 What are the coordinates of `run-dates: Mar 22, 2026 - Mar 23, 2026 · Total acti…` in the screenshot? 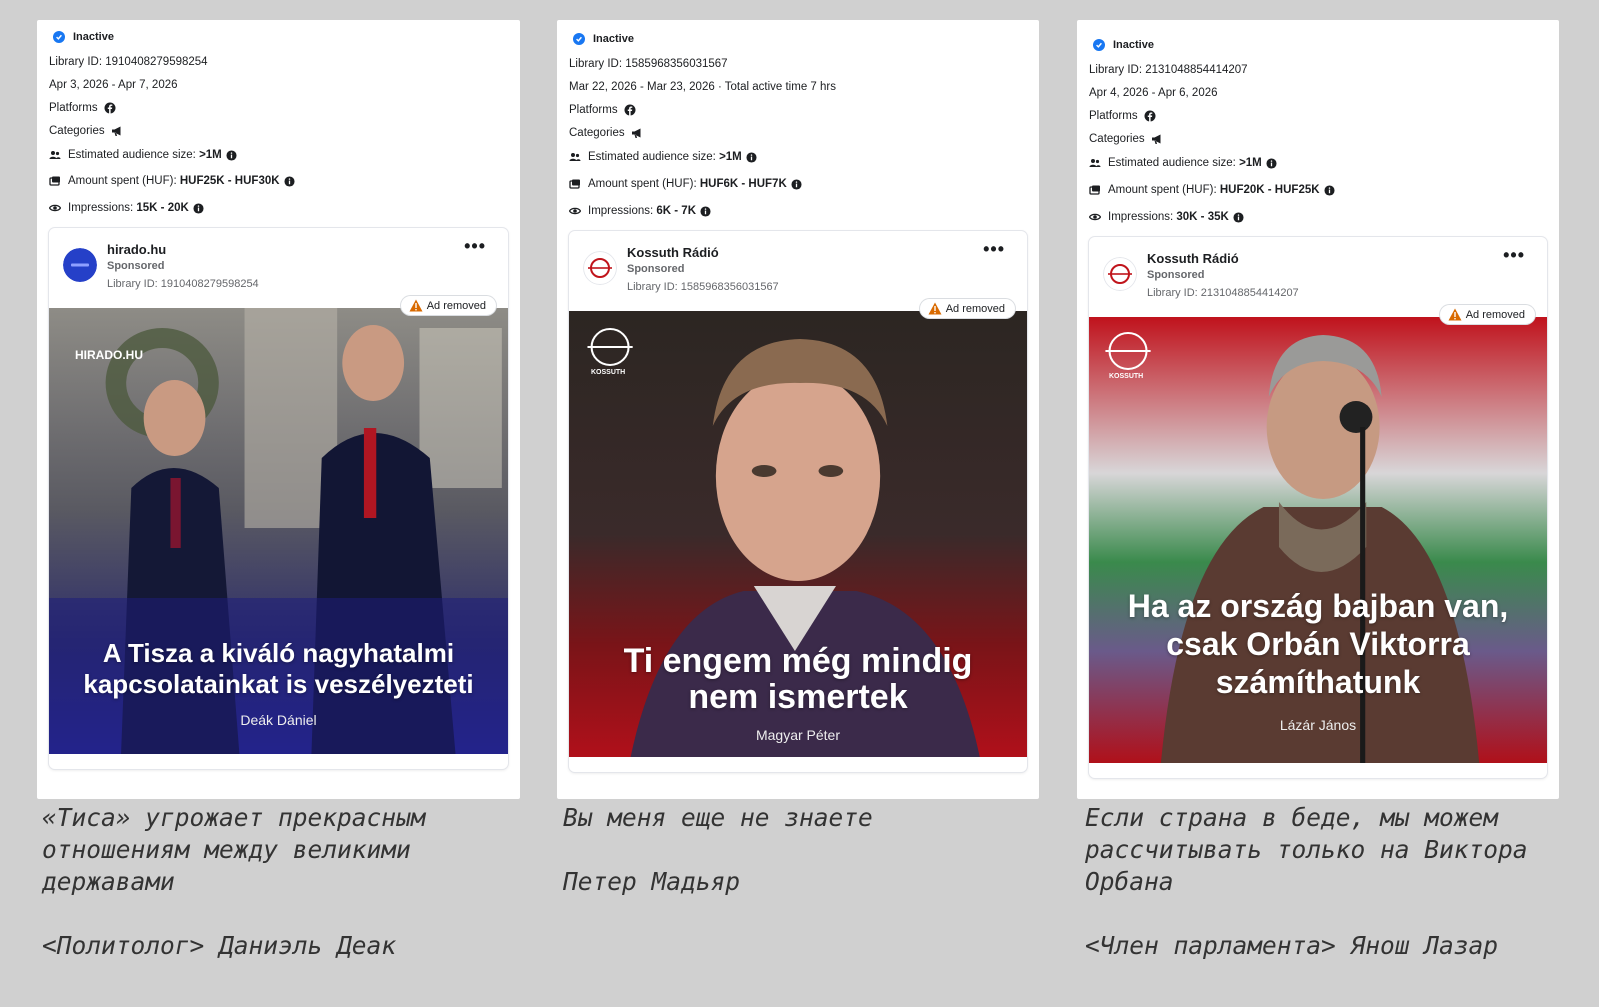 It's located at (702, 87).